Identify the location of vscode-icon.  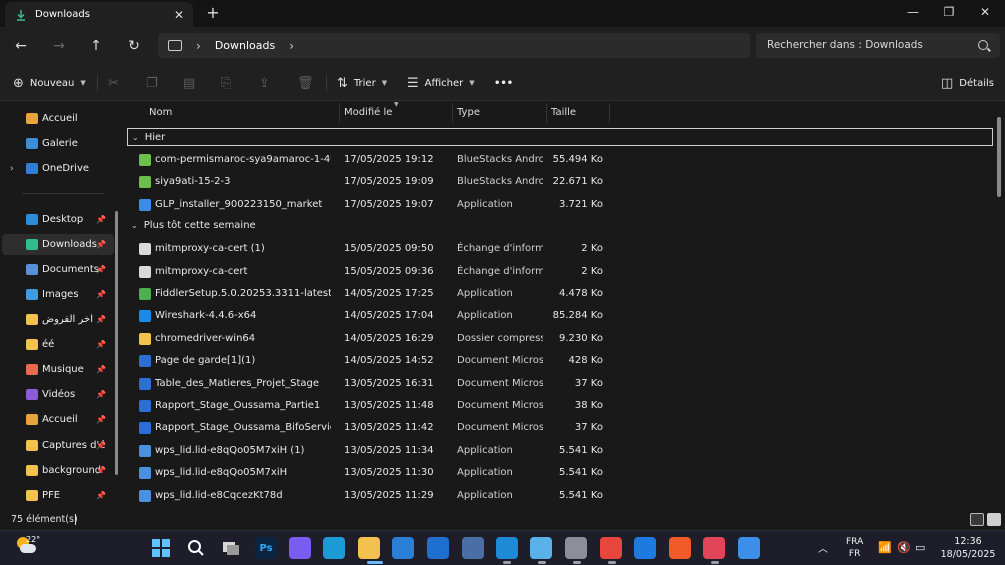
(507, 548).